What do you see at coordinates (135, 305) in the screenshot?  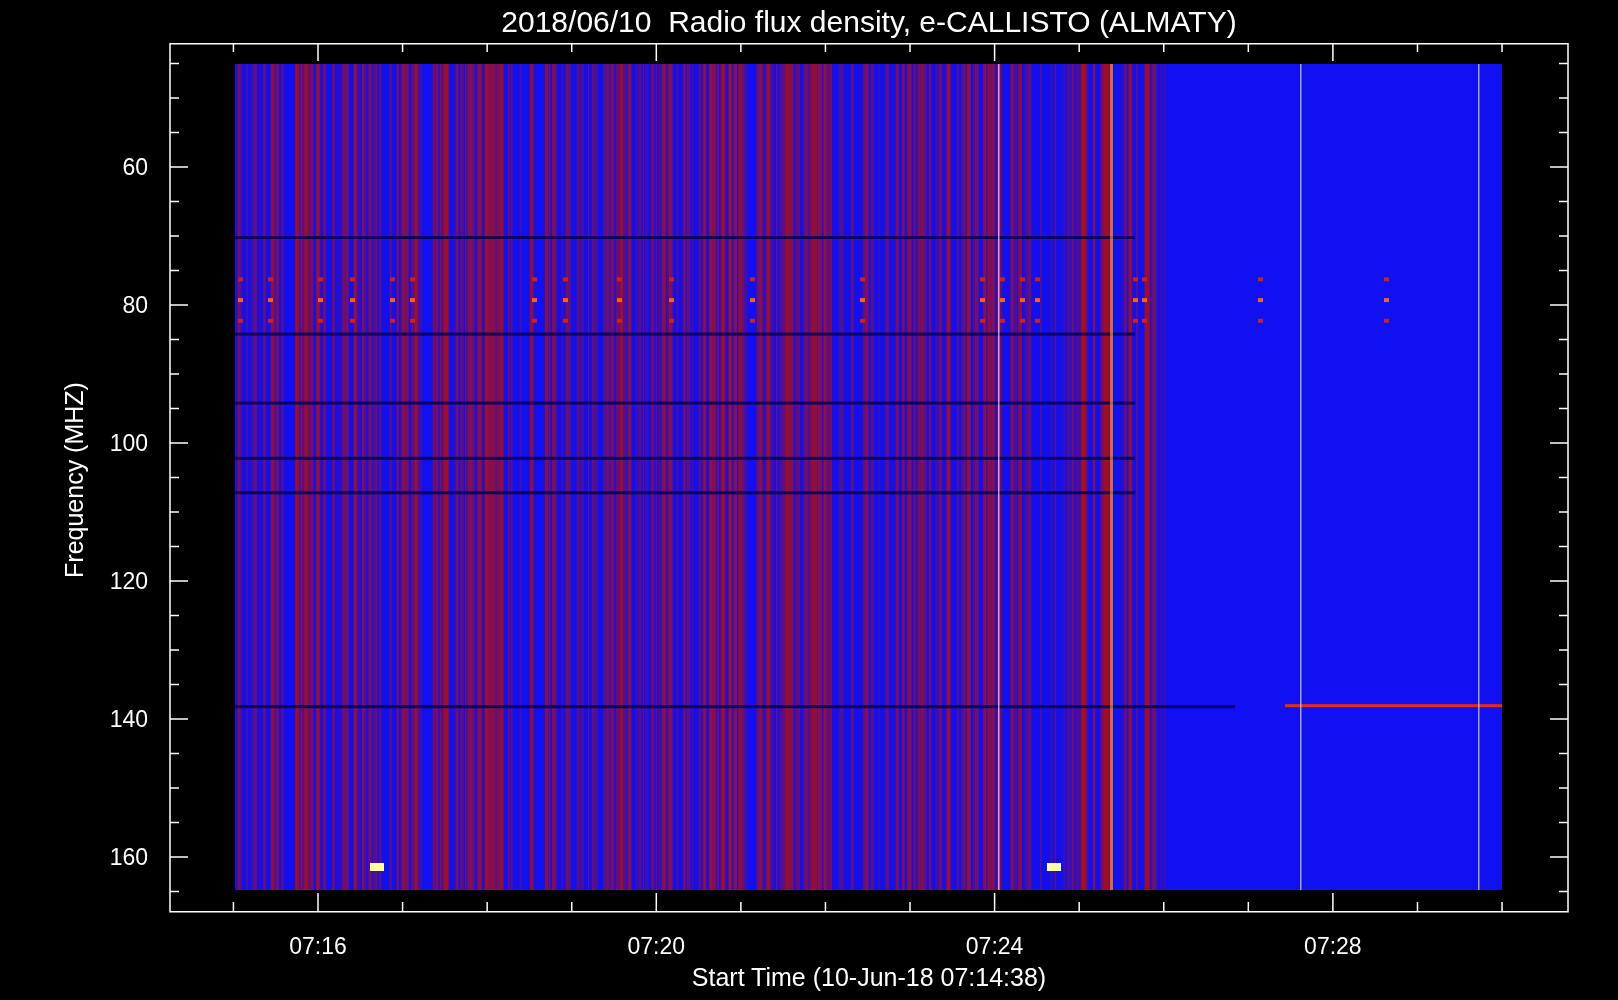 I see `tick-label: 80` at bounding box center [135, 305].